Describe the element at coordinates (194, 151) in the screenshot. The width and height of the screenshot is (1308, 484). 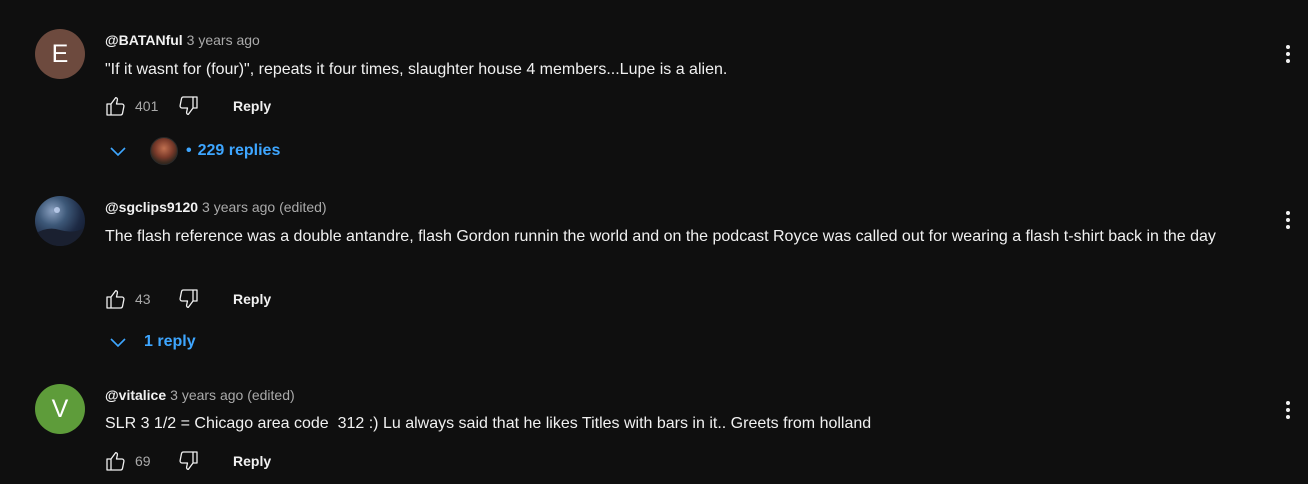
I see `view-replies-button: • 229 replies` at that location.